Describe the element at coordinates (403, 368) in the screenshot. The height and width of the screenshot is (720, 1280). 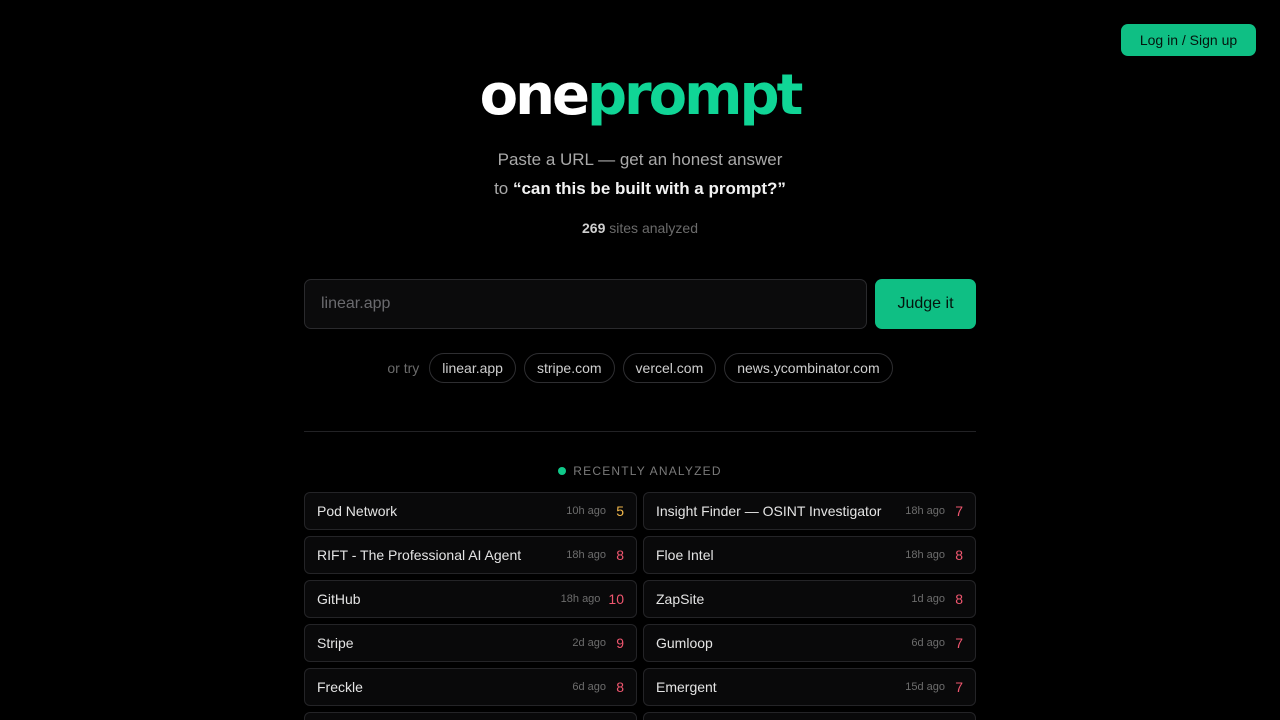
I see `or-try-label: or try` at that location.